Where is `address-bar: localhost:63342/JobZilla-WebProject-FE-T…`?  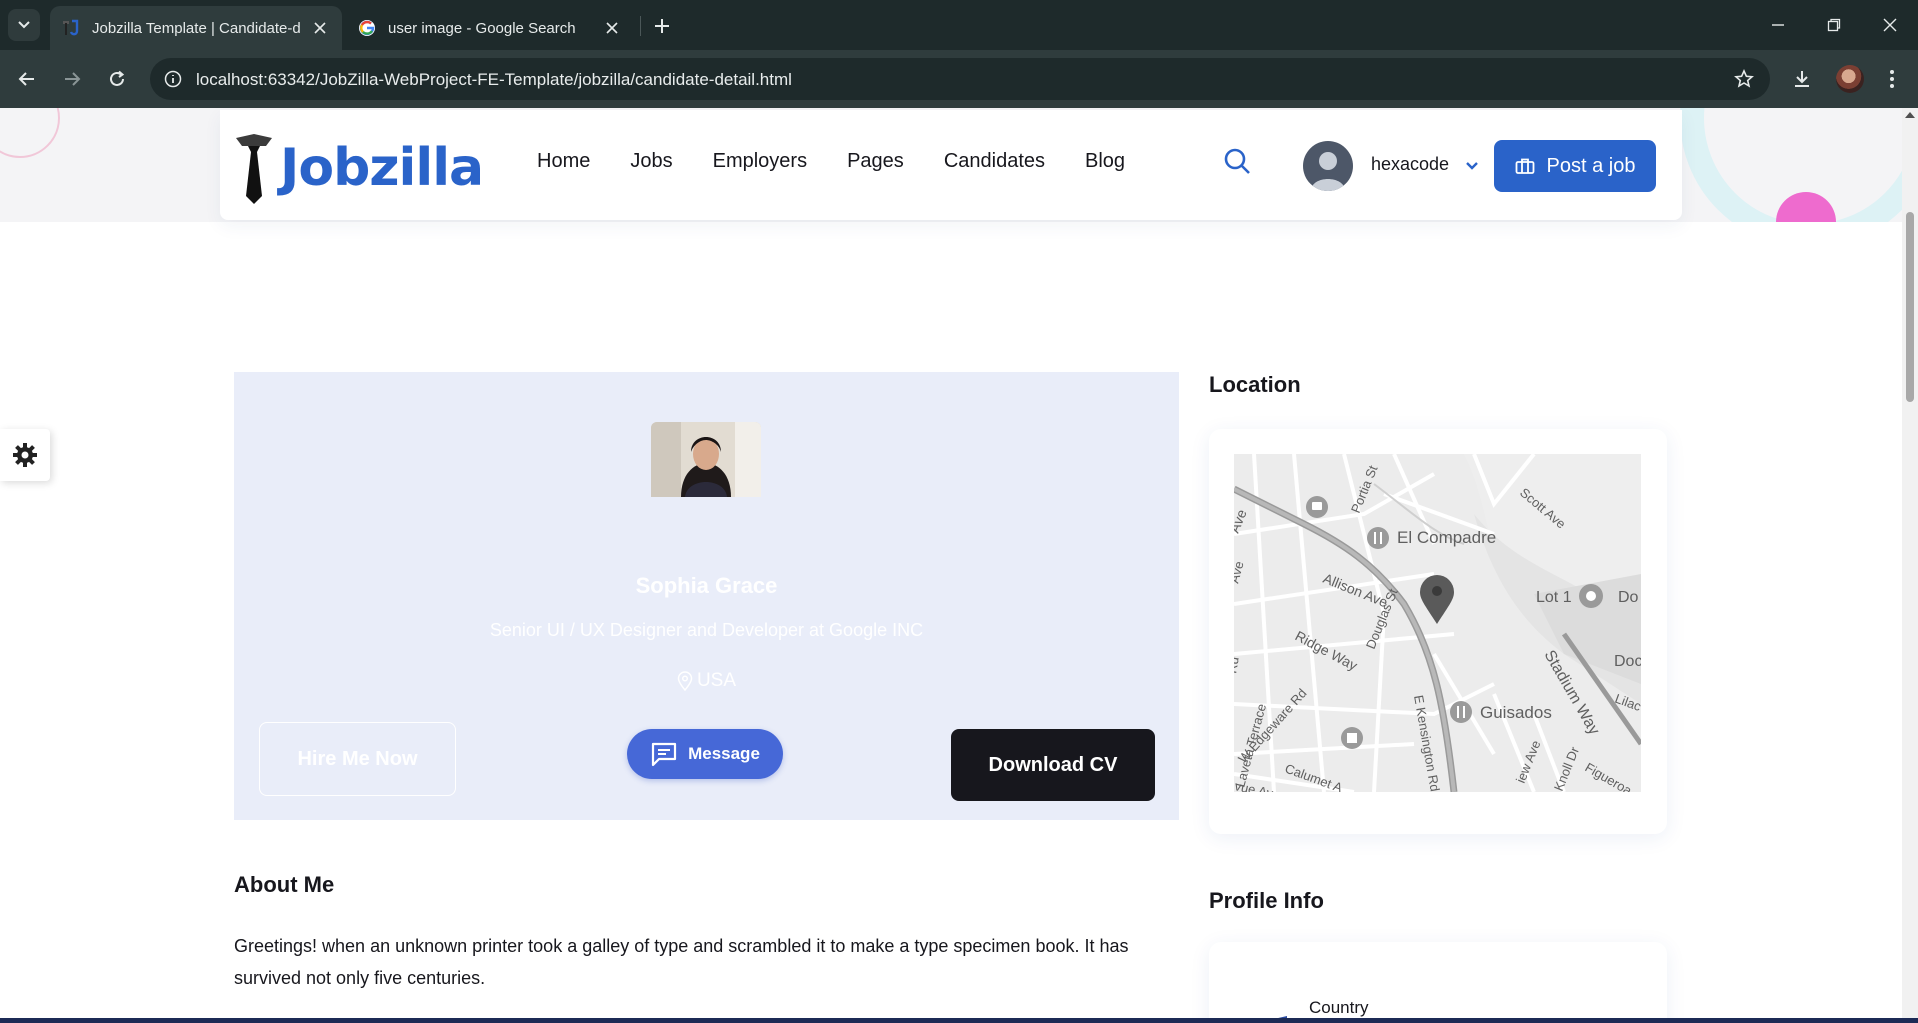
address-bar: localhost:63342/JobZilla-WebProject-FE-T… is located at coordinates (960, 79).